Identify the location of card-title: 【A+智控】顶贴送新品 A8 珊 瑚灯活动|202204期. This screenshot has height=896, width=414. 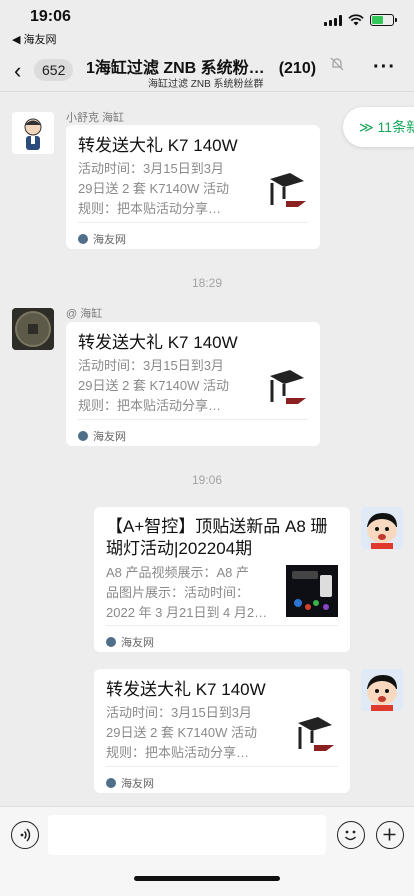
(224, 538).